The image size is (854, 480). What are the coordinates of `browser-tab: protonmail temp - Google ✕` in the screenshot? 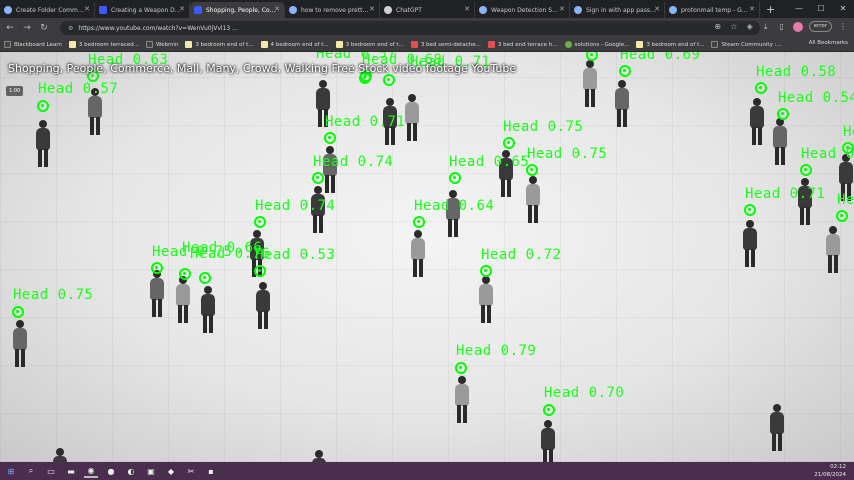 It's located at (712, 10).